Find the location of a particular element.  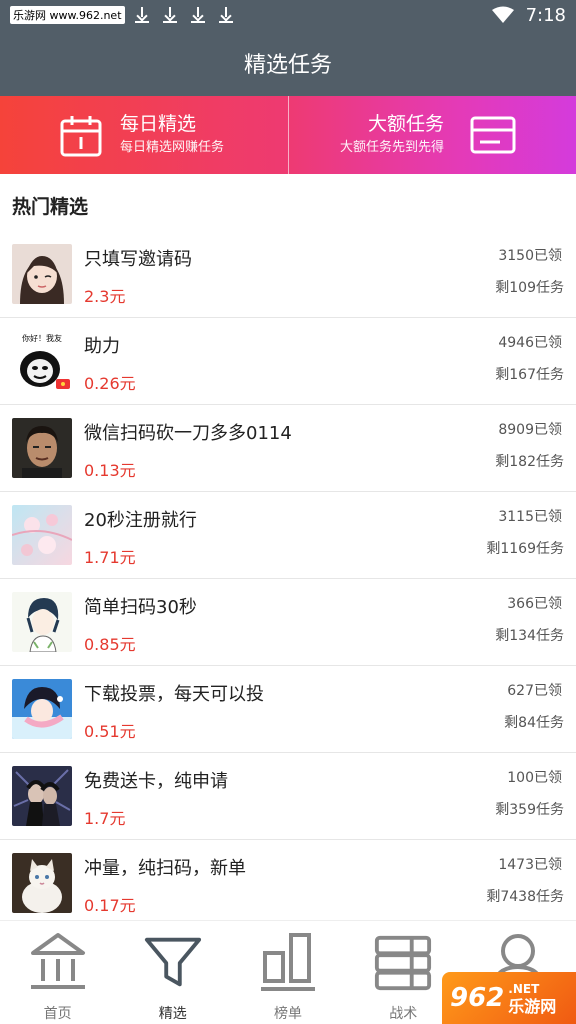

notification-icons is located at coordinates (183, 15).